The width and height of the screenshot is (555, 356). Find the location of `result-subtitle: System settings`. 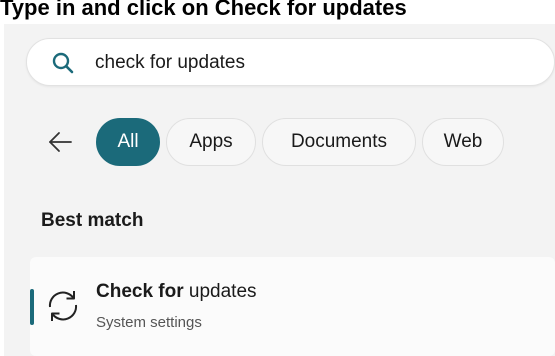

result-subtitle: System settings is located at coordinates (149, 322).